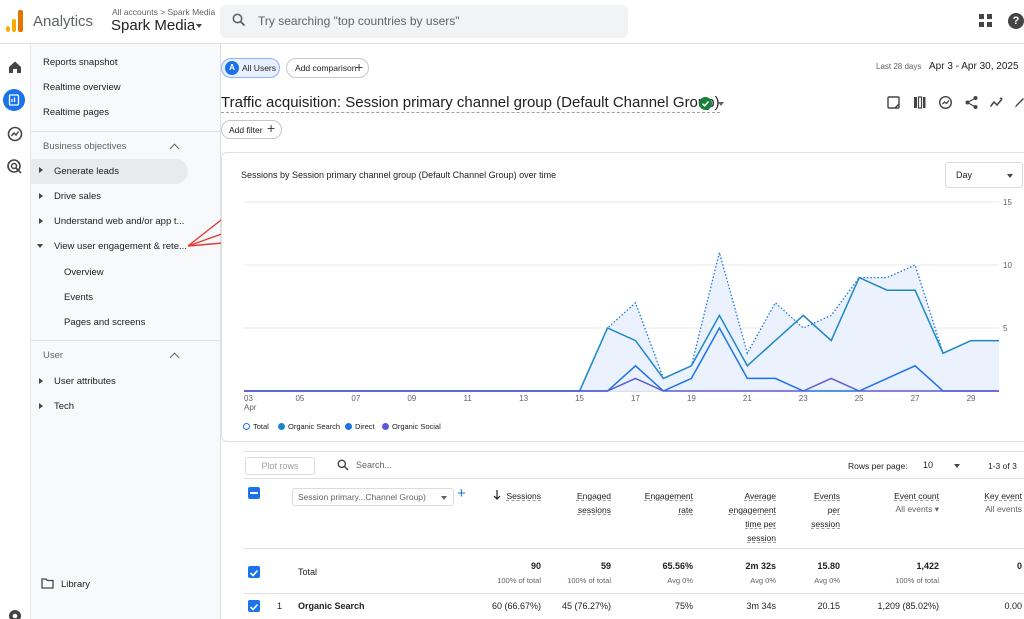 Image resolution: width=1024 pixels, height=619 pixels. What do you see at coordinates (77, 196) in the screenshot?
I see `nav-drive-sales: Drive sales` at bounding box center [77, 196].